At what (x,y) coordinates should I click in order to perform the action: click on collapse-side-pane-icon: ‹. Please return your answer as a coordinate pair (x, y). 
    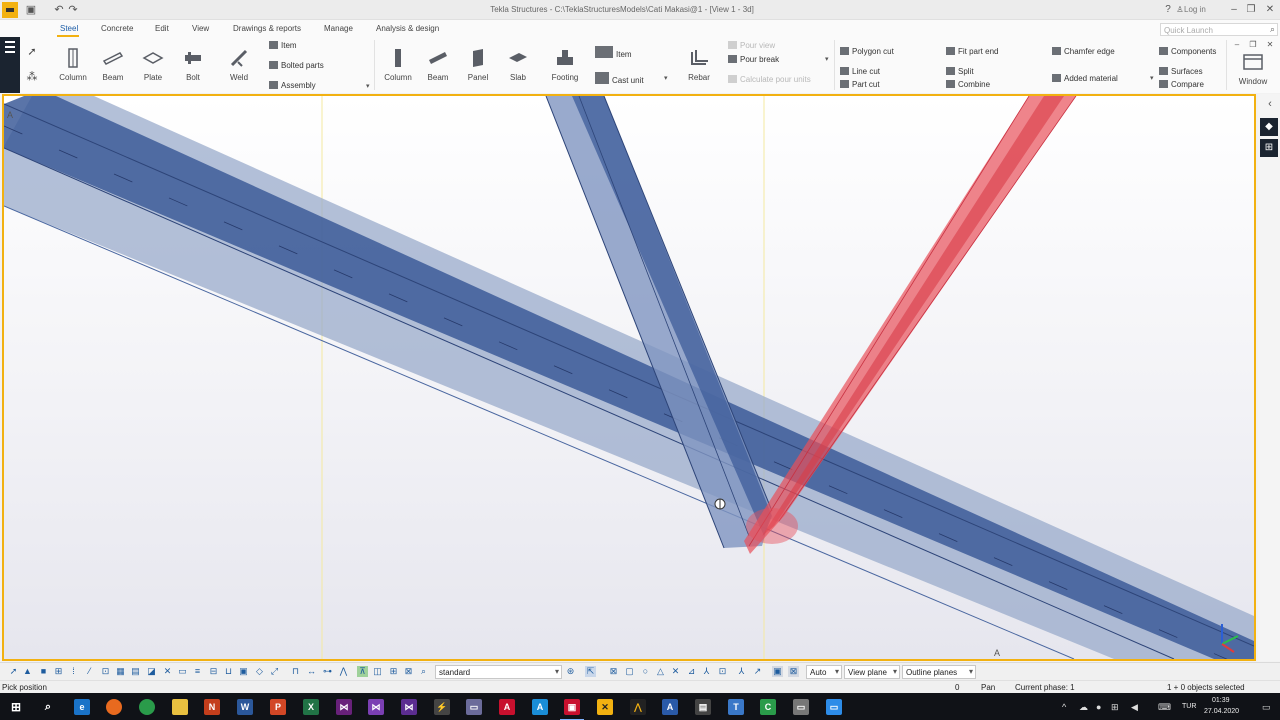
    Looking at the image, I should click on (1270, 104).